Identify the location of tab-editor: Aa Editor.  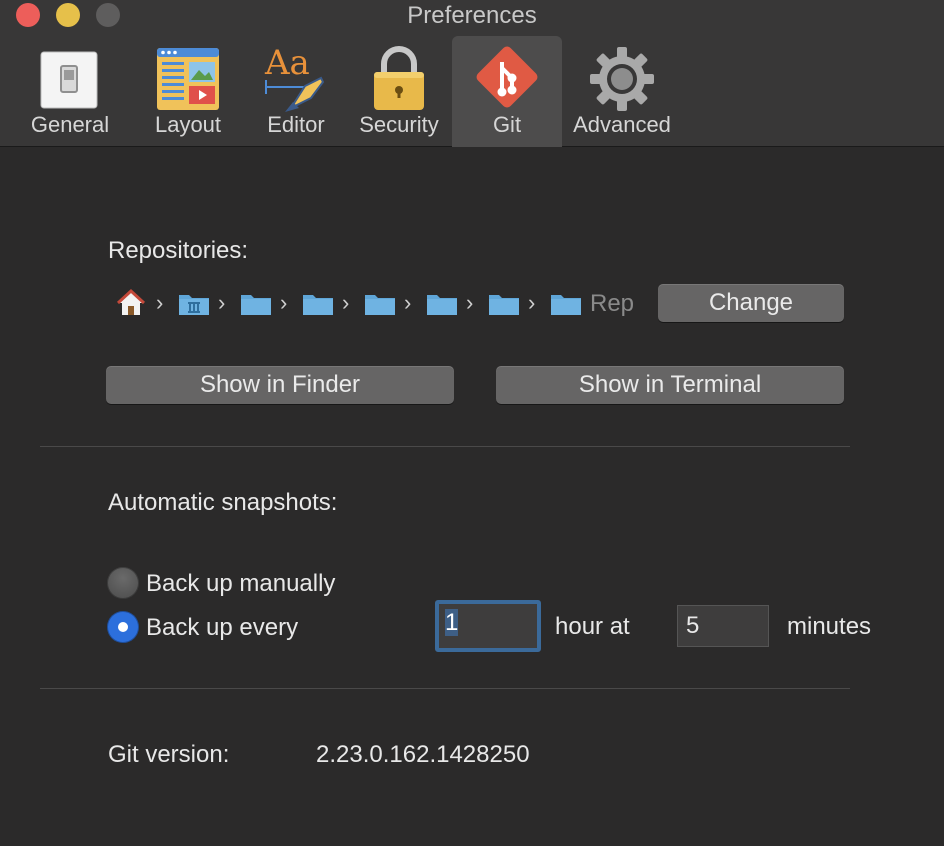
(296, 91).